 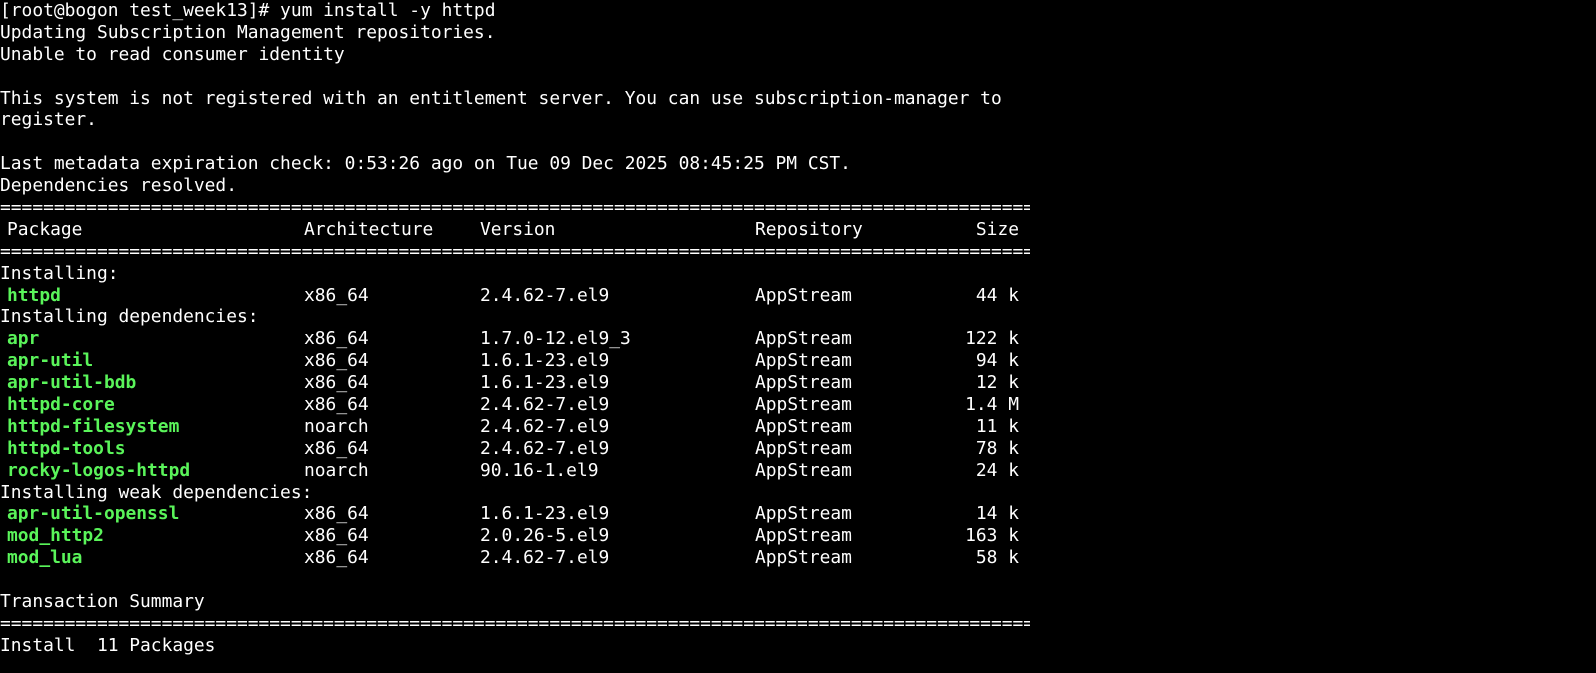 I want to click on transaction-summary-line: Install 11 Packages, so click(x=108, y=645).